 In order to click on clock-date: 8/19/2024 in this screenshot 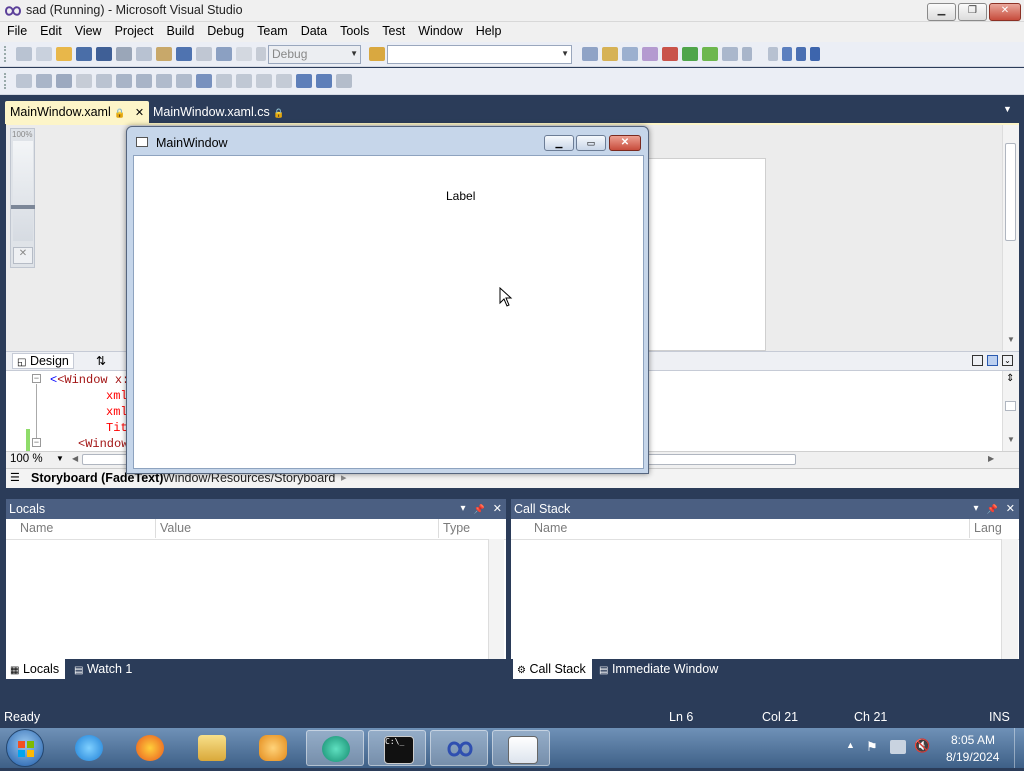, I will do `click(972, 757)`.